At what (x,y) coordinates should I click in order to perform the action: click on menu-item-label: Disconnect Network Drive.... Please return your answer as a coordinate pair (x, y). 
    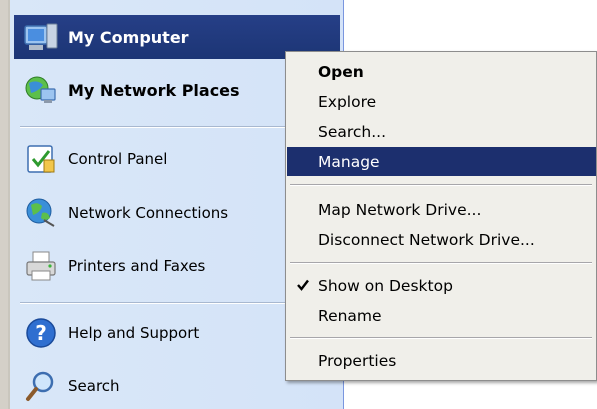
    Looking at the image, I should click on (426, 239).